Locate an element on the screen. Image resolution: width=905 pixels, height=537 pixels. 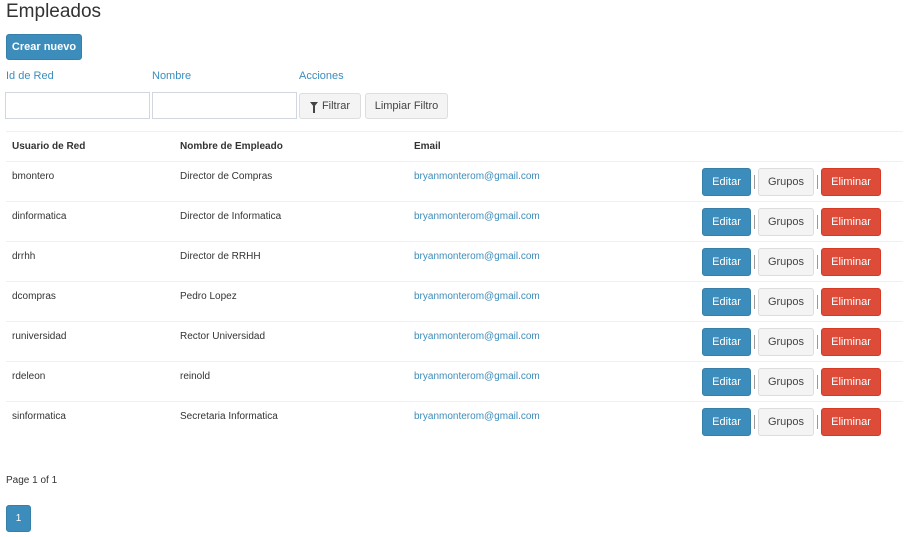
cell-network-user: rdeleon is located at coordinates (90, 381).